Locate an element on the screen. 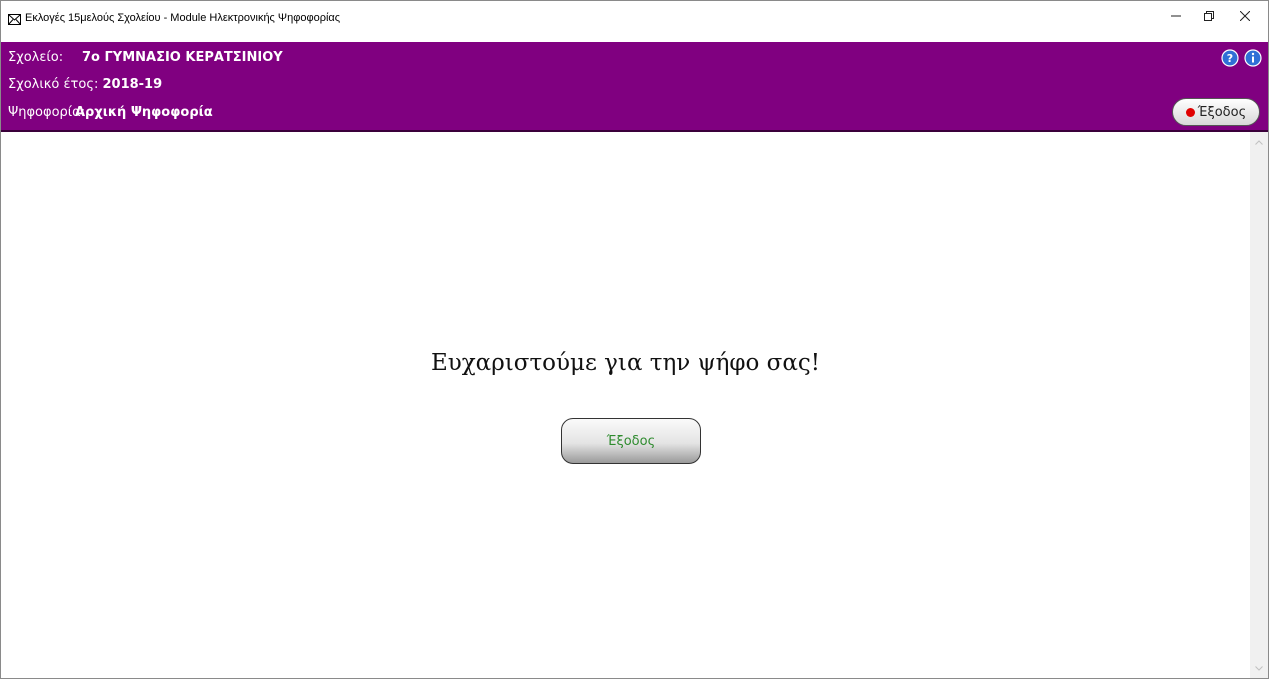 This screenshot has width=1269, height=679. year-label: Σχολικό έτος: is located at coordinates (53, 84).